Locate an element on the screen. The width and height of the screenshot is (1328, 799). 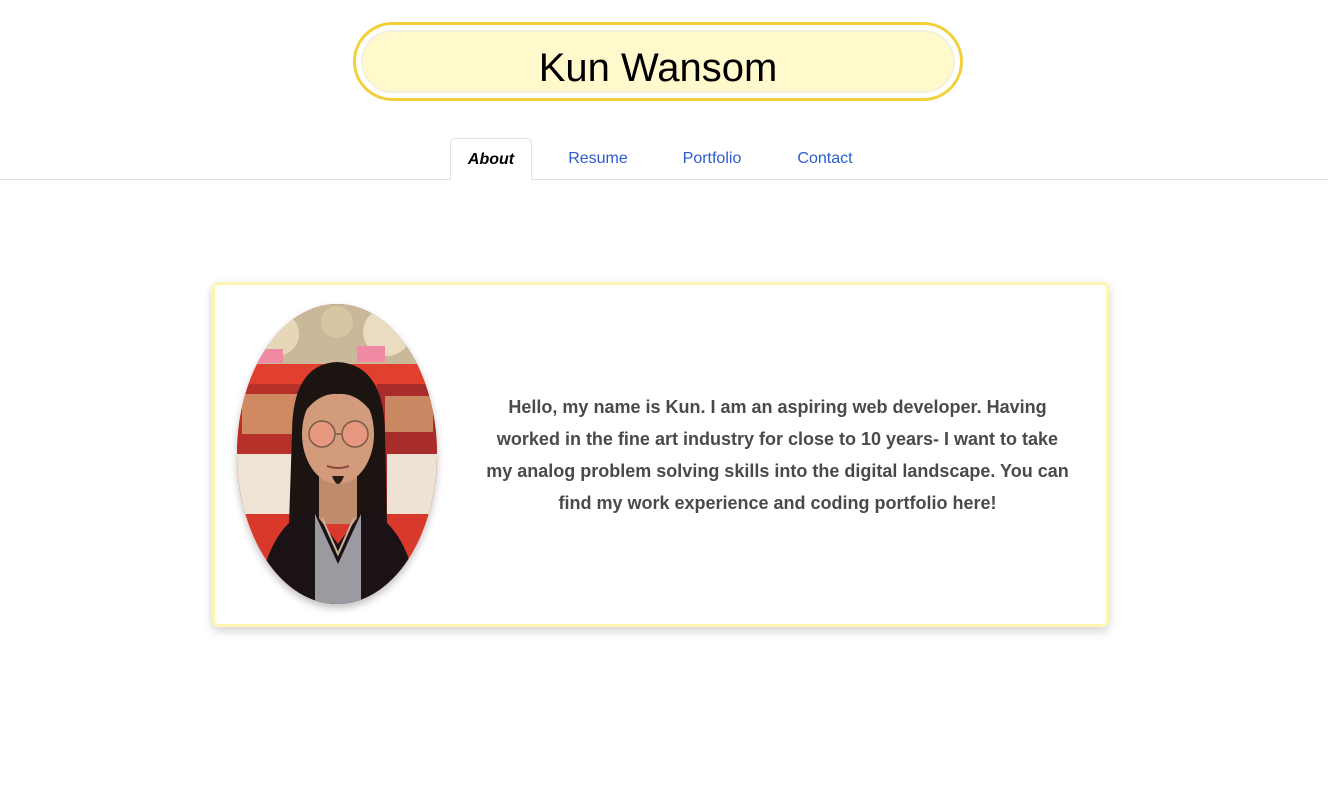
tab-portfolio: Portfolio is located at coordinates (712, 159).